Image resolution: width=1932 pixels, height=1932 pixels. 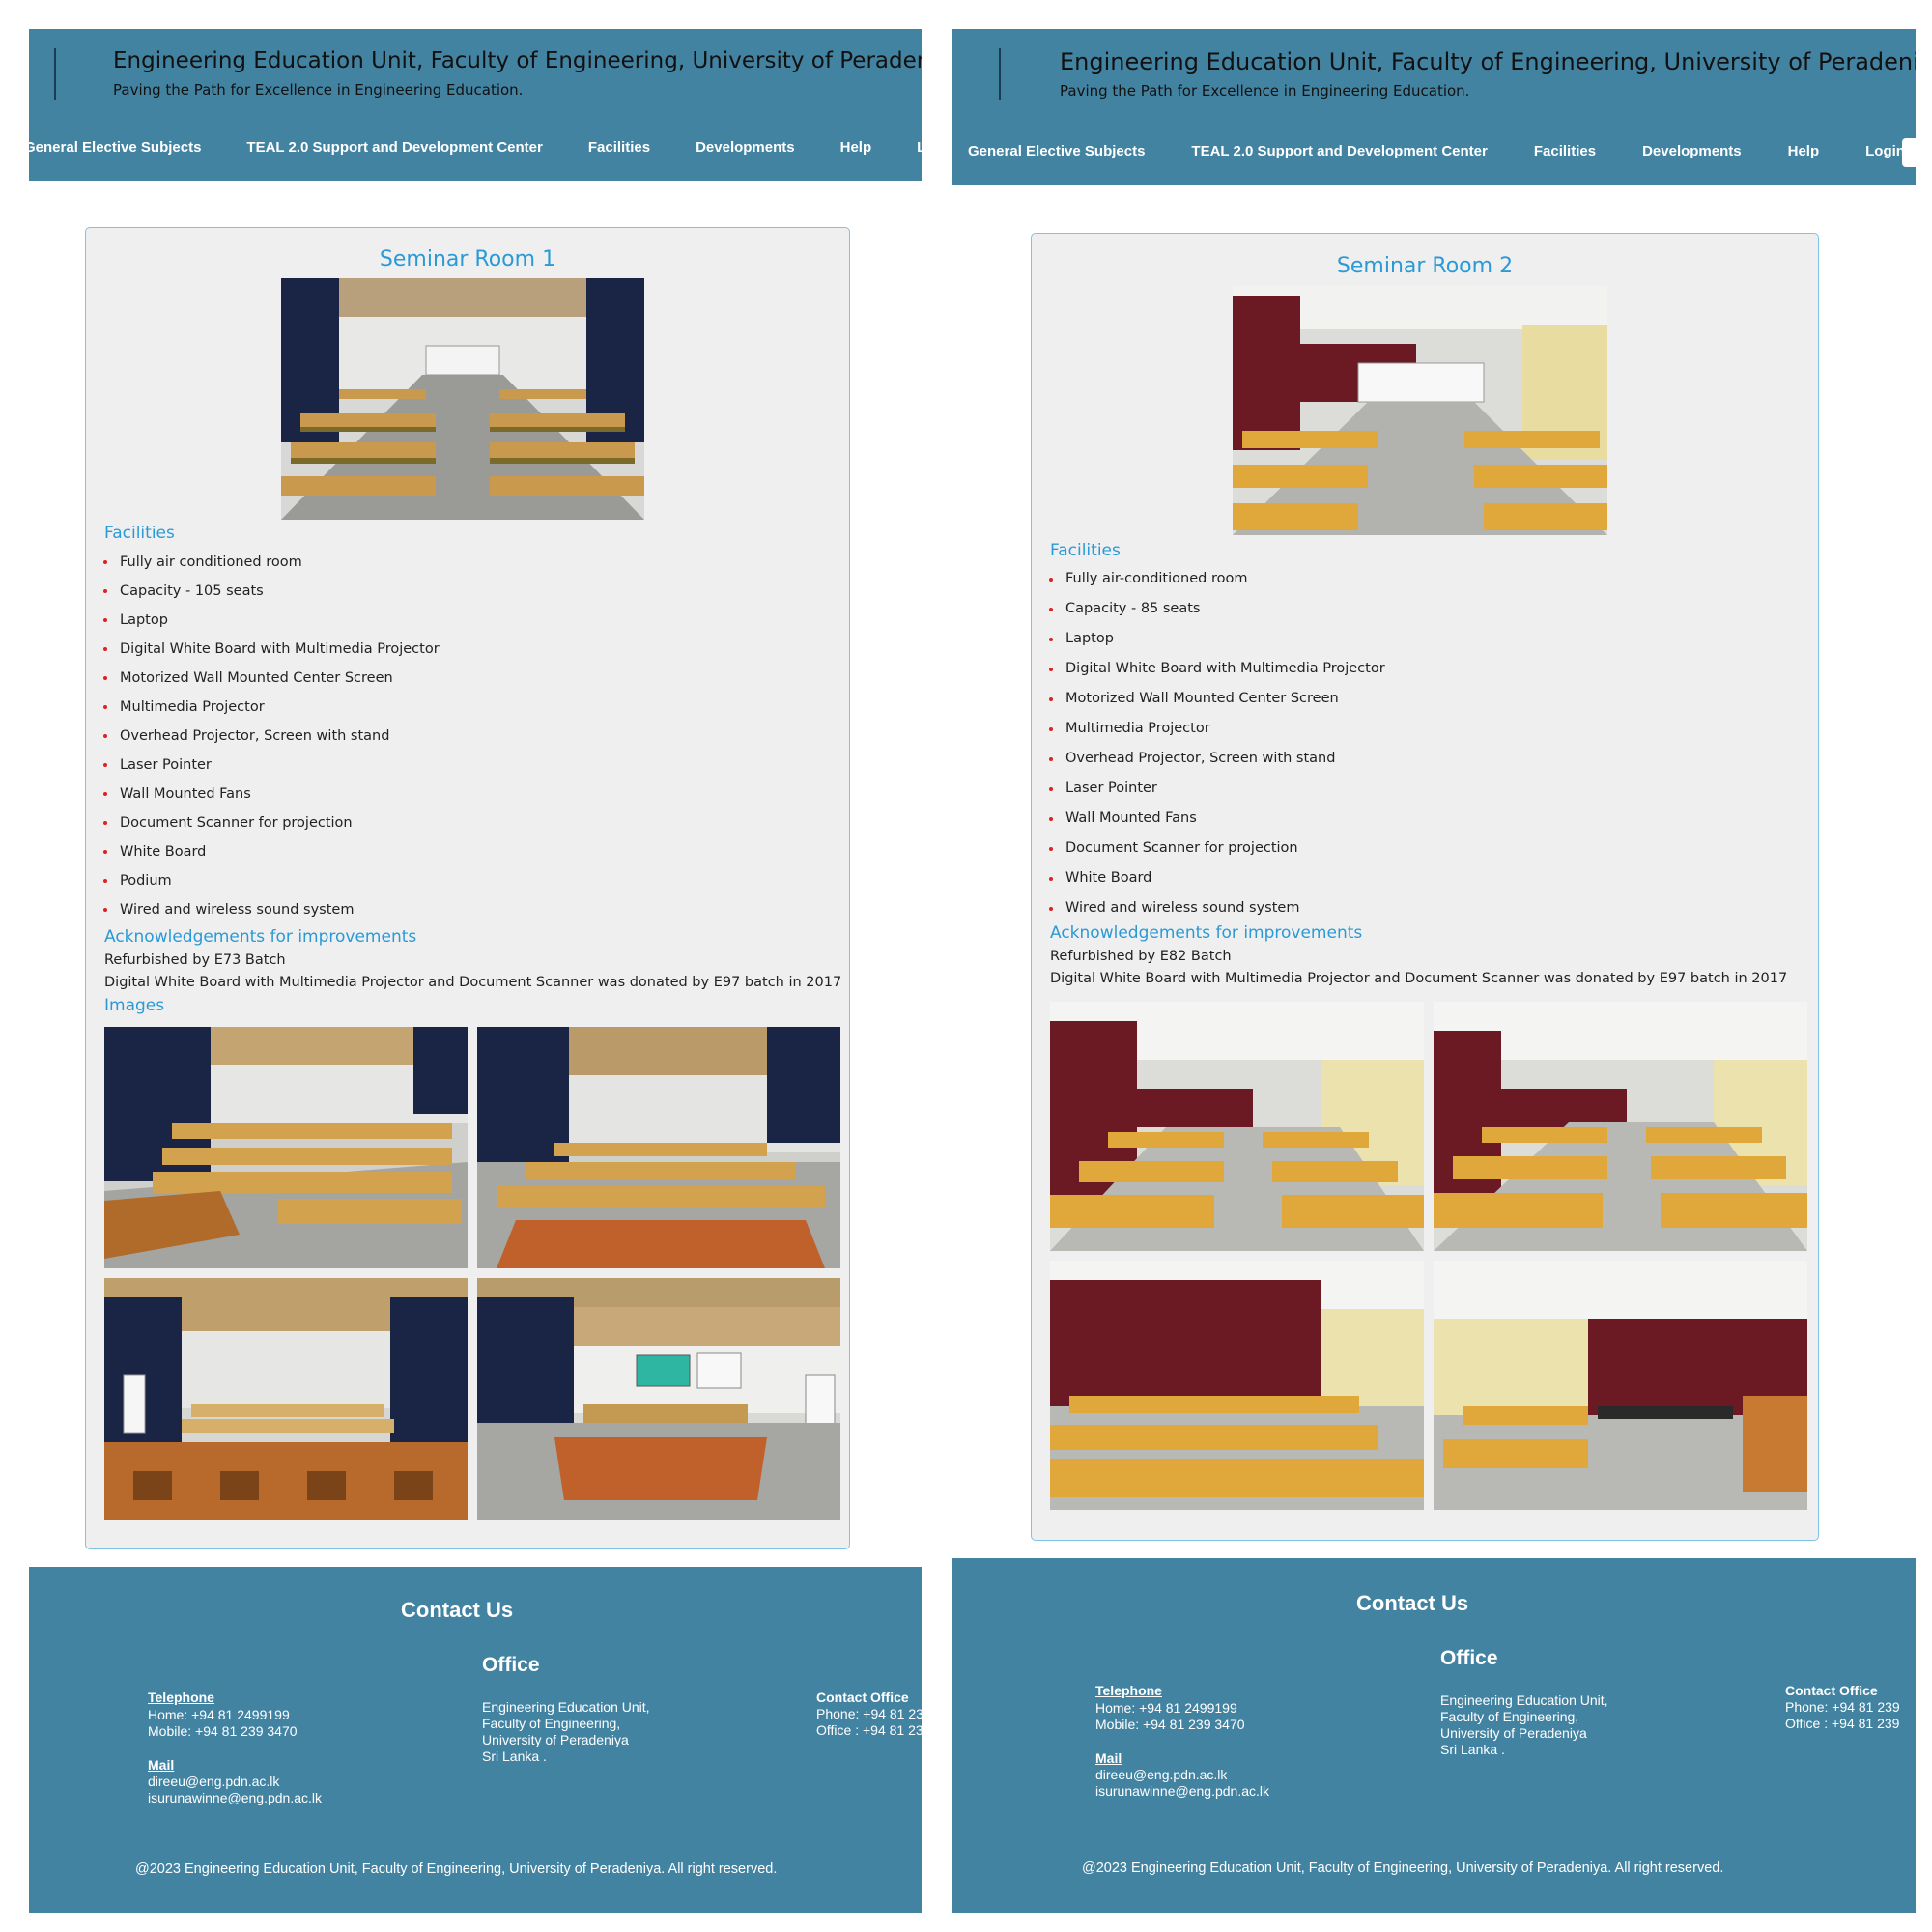 I want to click on facility-item: Fully air conditioned room, so click(x=263, y=562).